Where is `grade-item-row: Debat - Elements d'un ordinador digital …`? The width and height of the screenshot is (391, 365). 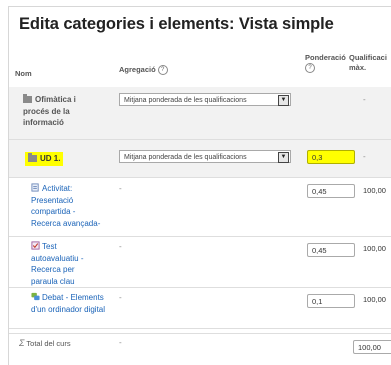 grade-item-row: Debat - Elements d'un ordinador digital … is located at coordinates (200, 308).